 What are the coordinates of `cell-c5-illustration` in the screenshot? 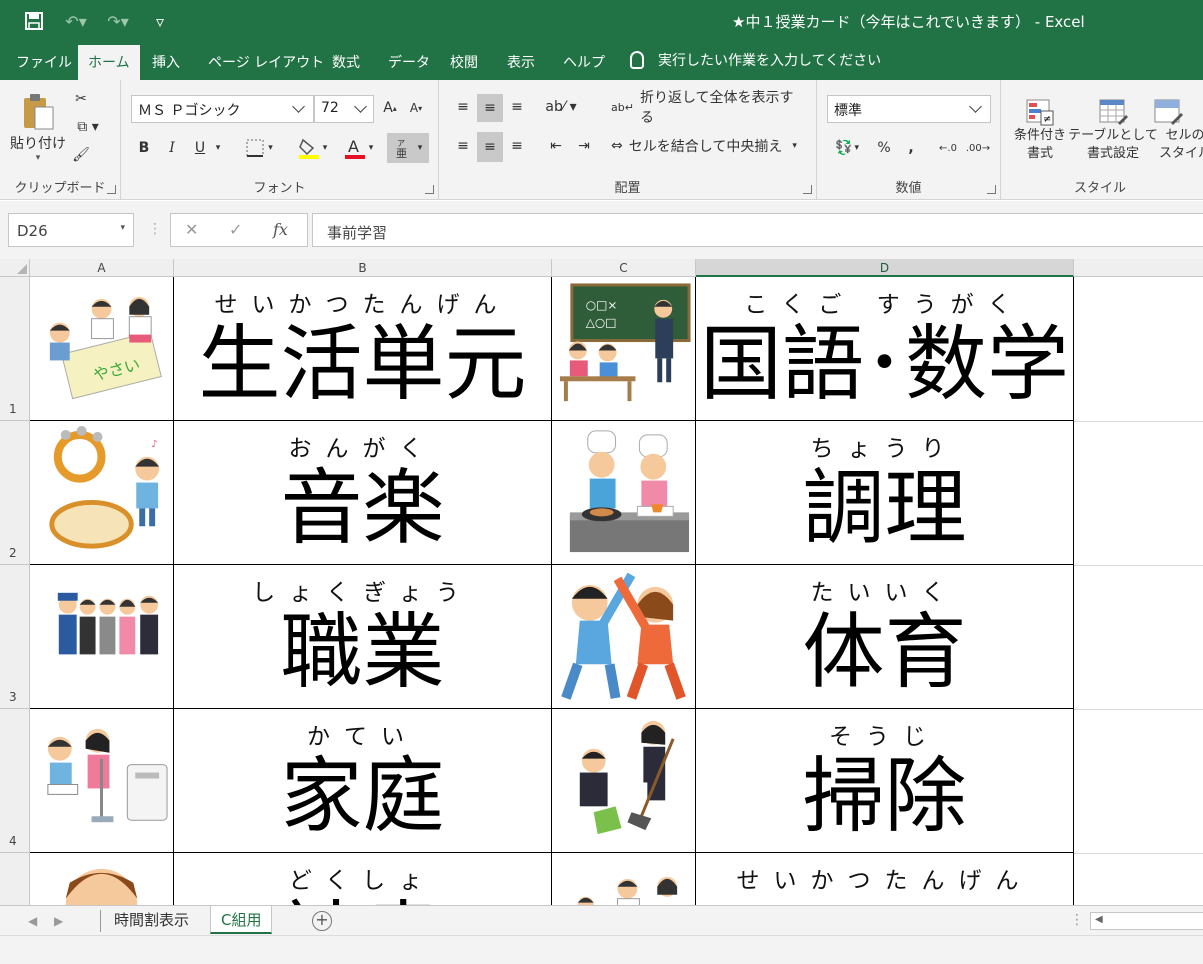 It's located at (624, 881).